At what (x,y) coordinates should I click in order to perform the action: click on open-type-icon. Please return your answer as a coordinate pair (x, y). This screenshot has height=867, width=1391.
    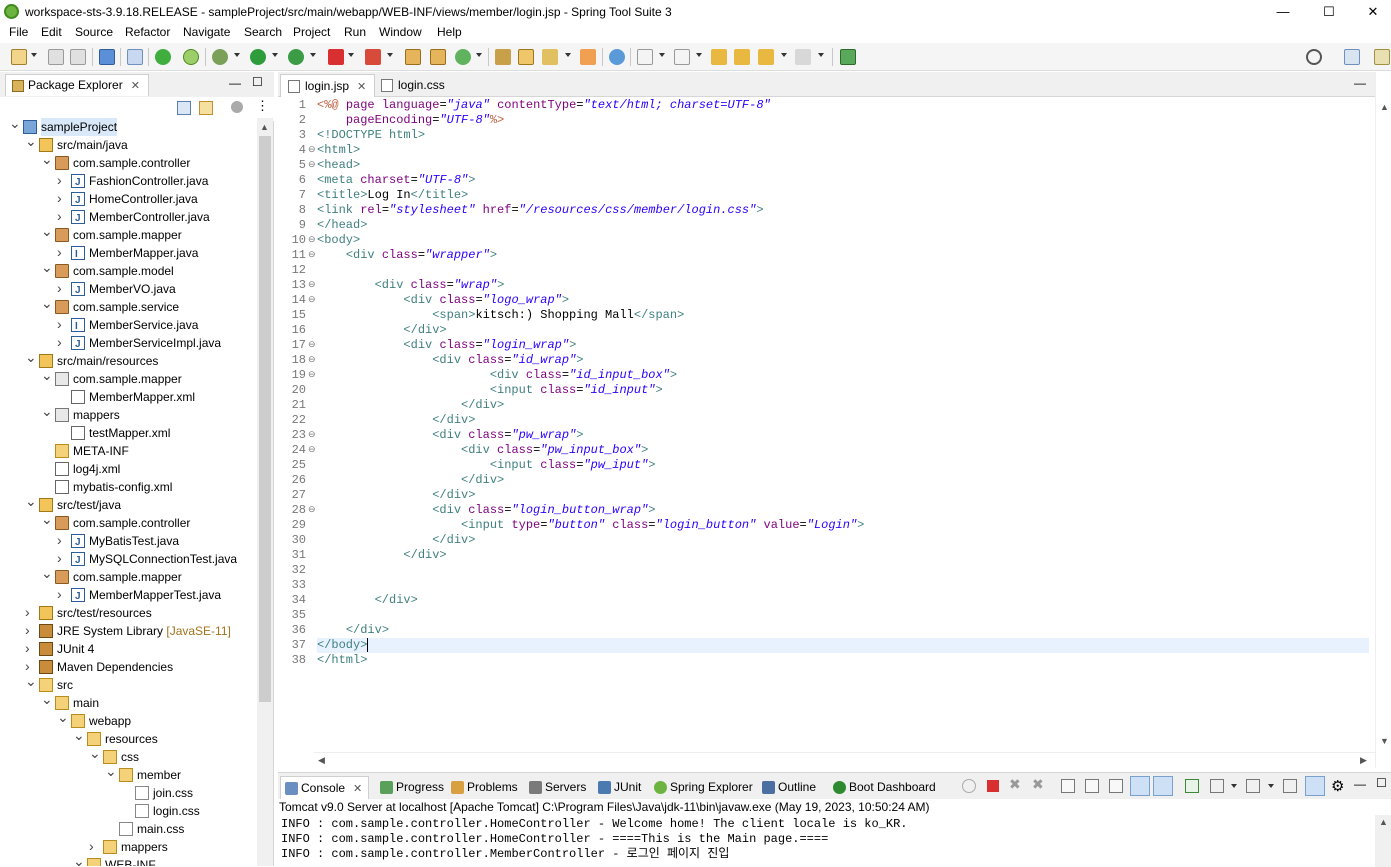
    Looking at the image, I should click on (503, 57).